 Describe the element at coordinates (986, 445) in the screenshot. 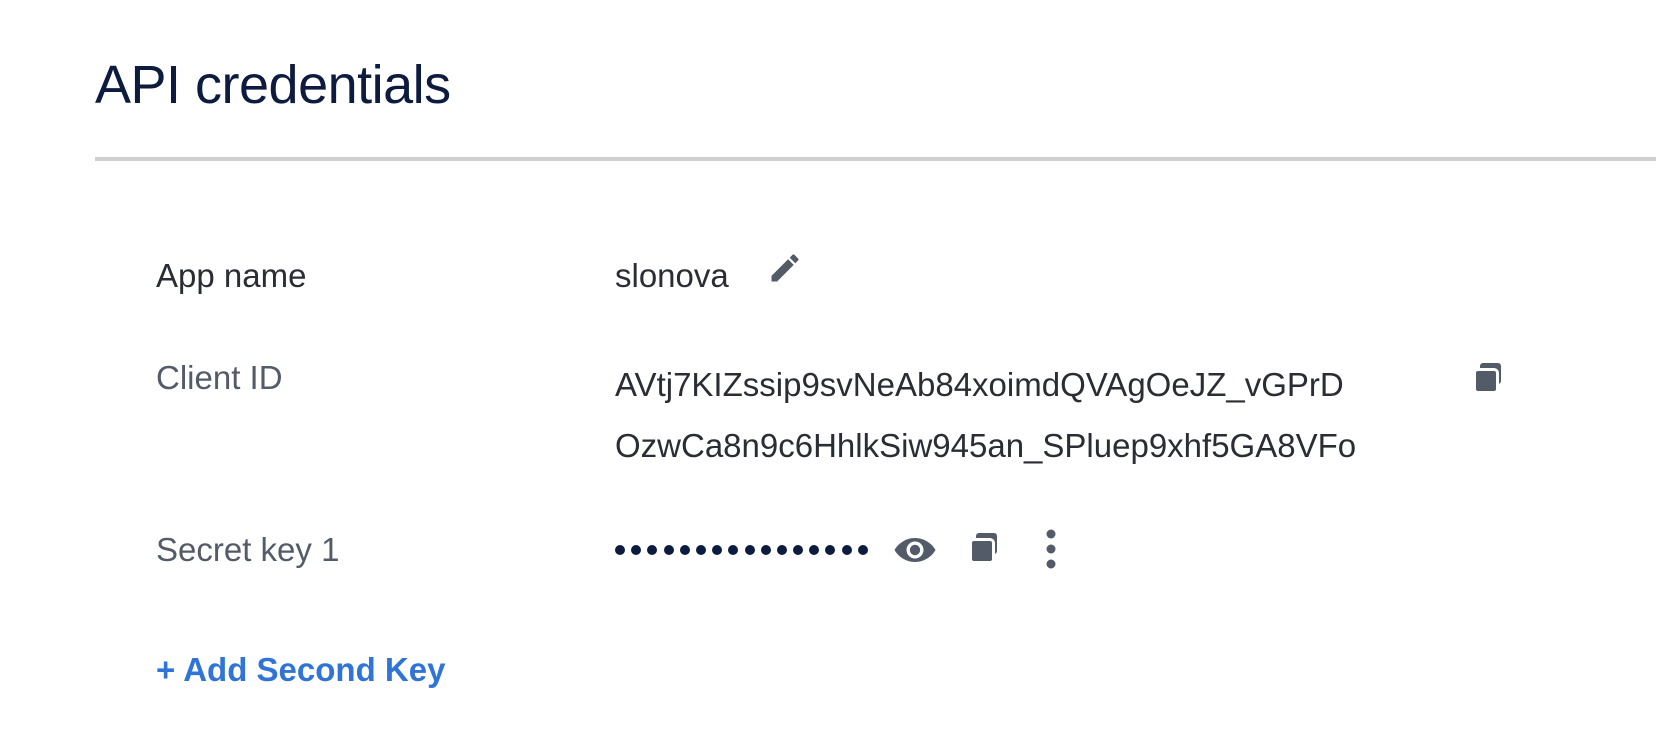

I see `client-id-value-line2: OzwCa8n9c6HhlkSiw945an_SPluep9xhf5GA8VFo` at that location.